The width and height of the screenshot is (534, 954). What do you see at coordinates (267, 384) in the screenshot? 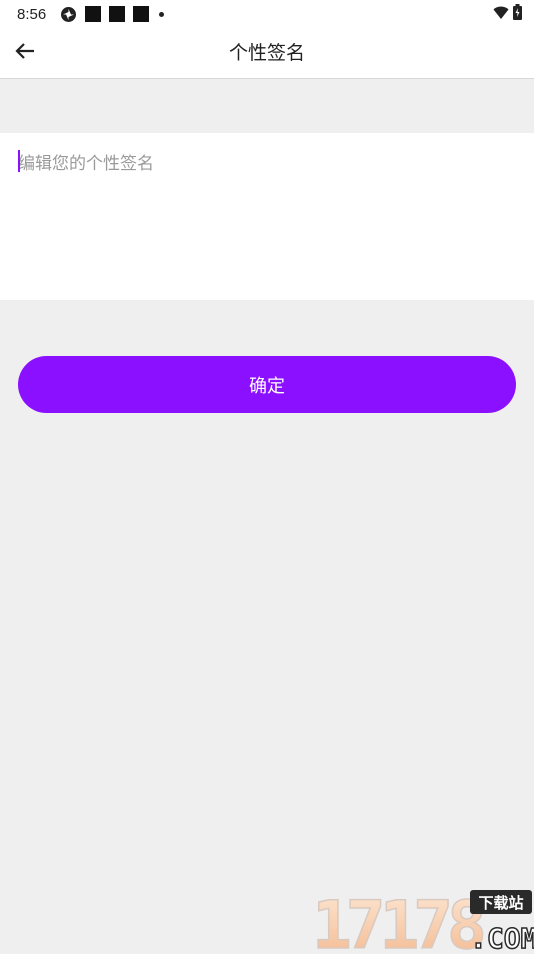
I see `confirm-button: 确定` at bounding box center [267, 384].